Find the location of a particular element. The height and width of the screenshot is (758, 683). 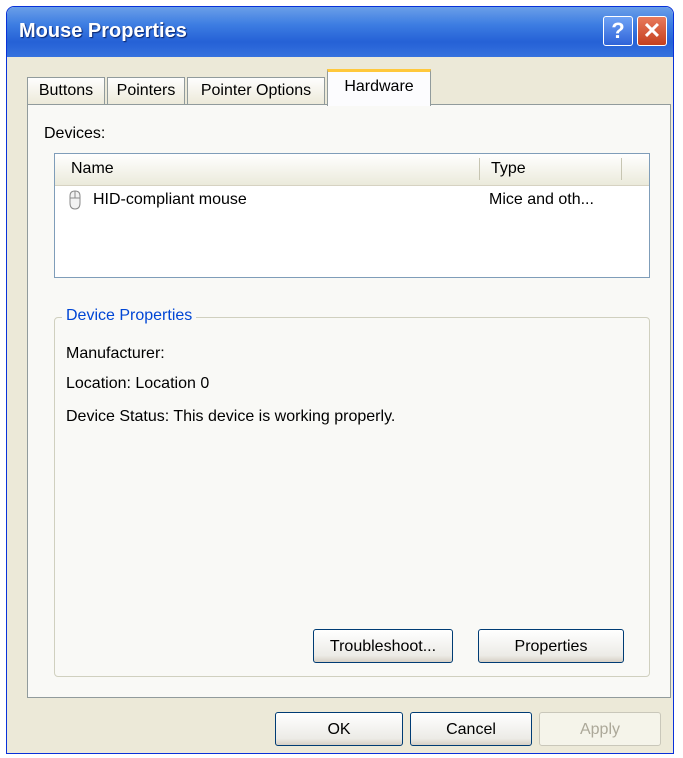

tab-hardware: Hardware is located at coordinates (379, 87).